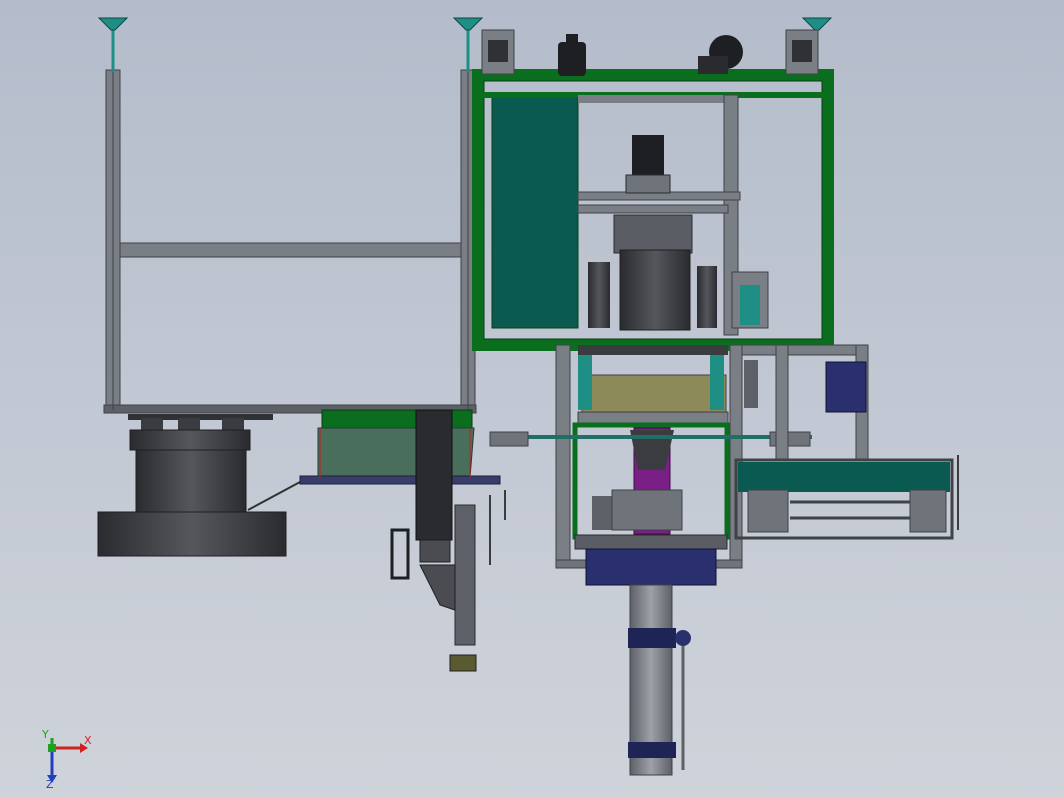  I want to click on press-head-assembly, so click(673, 233).